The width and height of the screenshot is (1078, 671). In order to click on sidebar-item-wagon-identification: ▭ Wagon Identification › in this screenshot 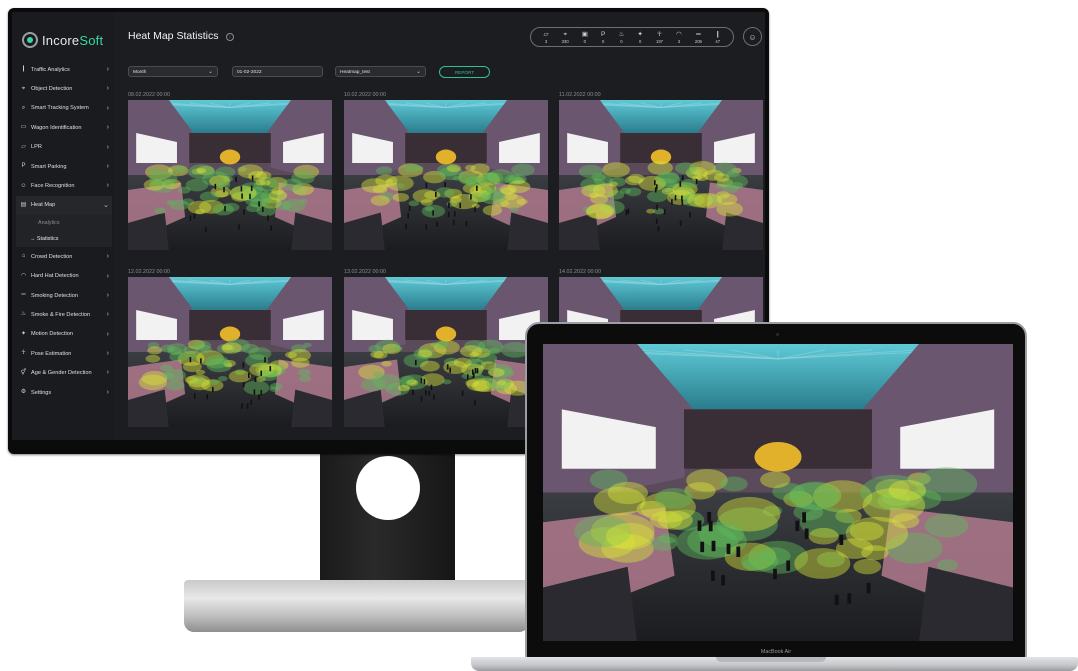, I will do `click(64, 127)`.